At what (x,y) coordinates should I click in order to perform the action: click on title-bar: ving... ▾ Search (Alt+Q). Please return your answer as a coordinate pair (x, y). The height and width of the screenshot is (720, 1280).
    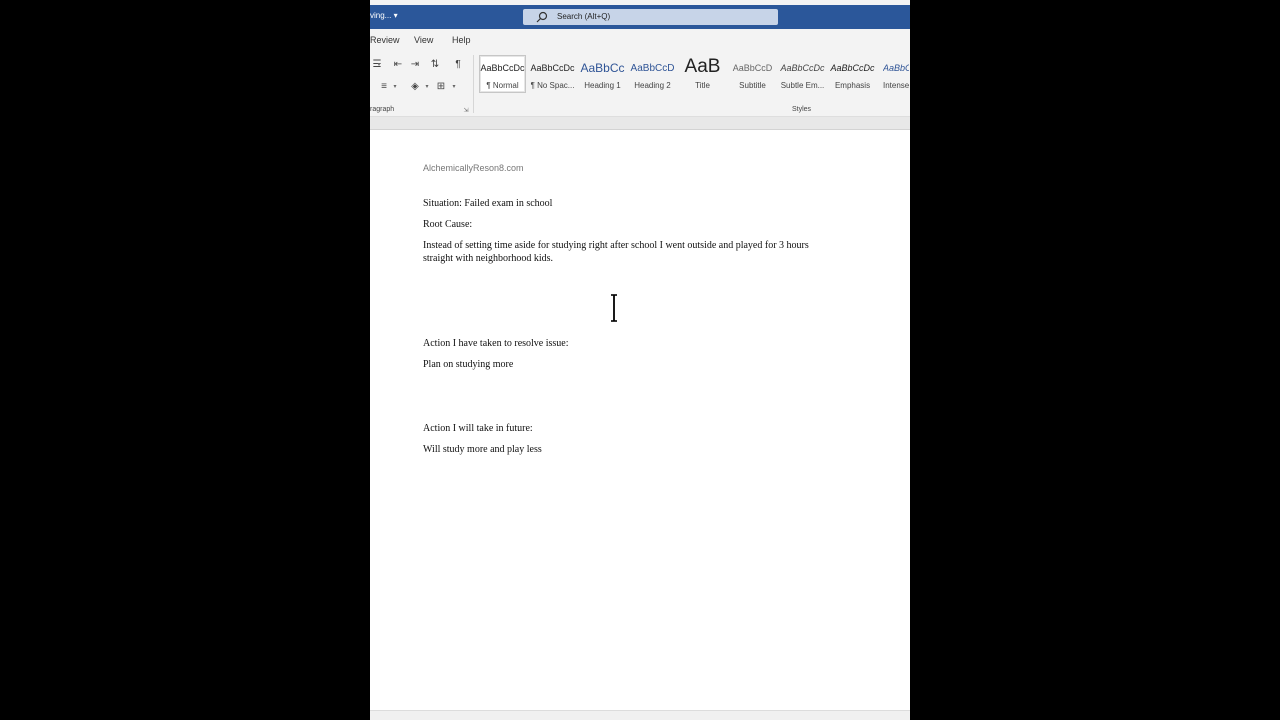
    Looking at the image, I should click on (640, 17).